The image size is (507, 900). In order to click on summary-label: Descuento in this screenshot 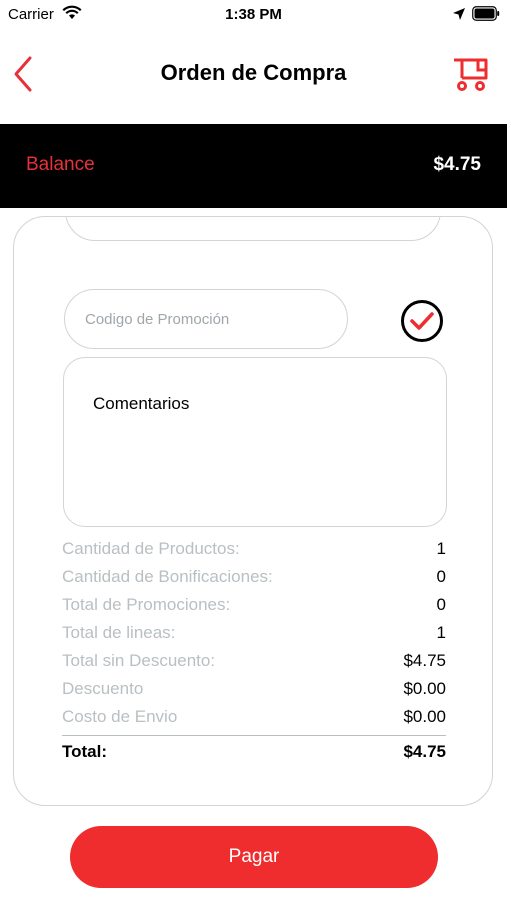, I will do `click(103, 688)`.